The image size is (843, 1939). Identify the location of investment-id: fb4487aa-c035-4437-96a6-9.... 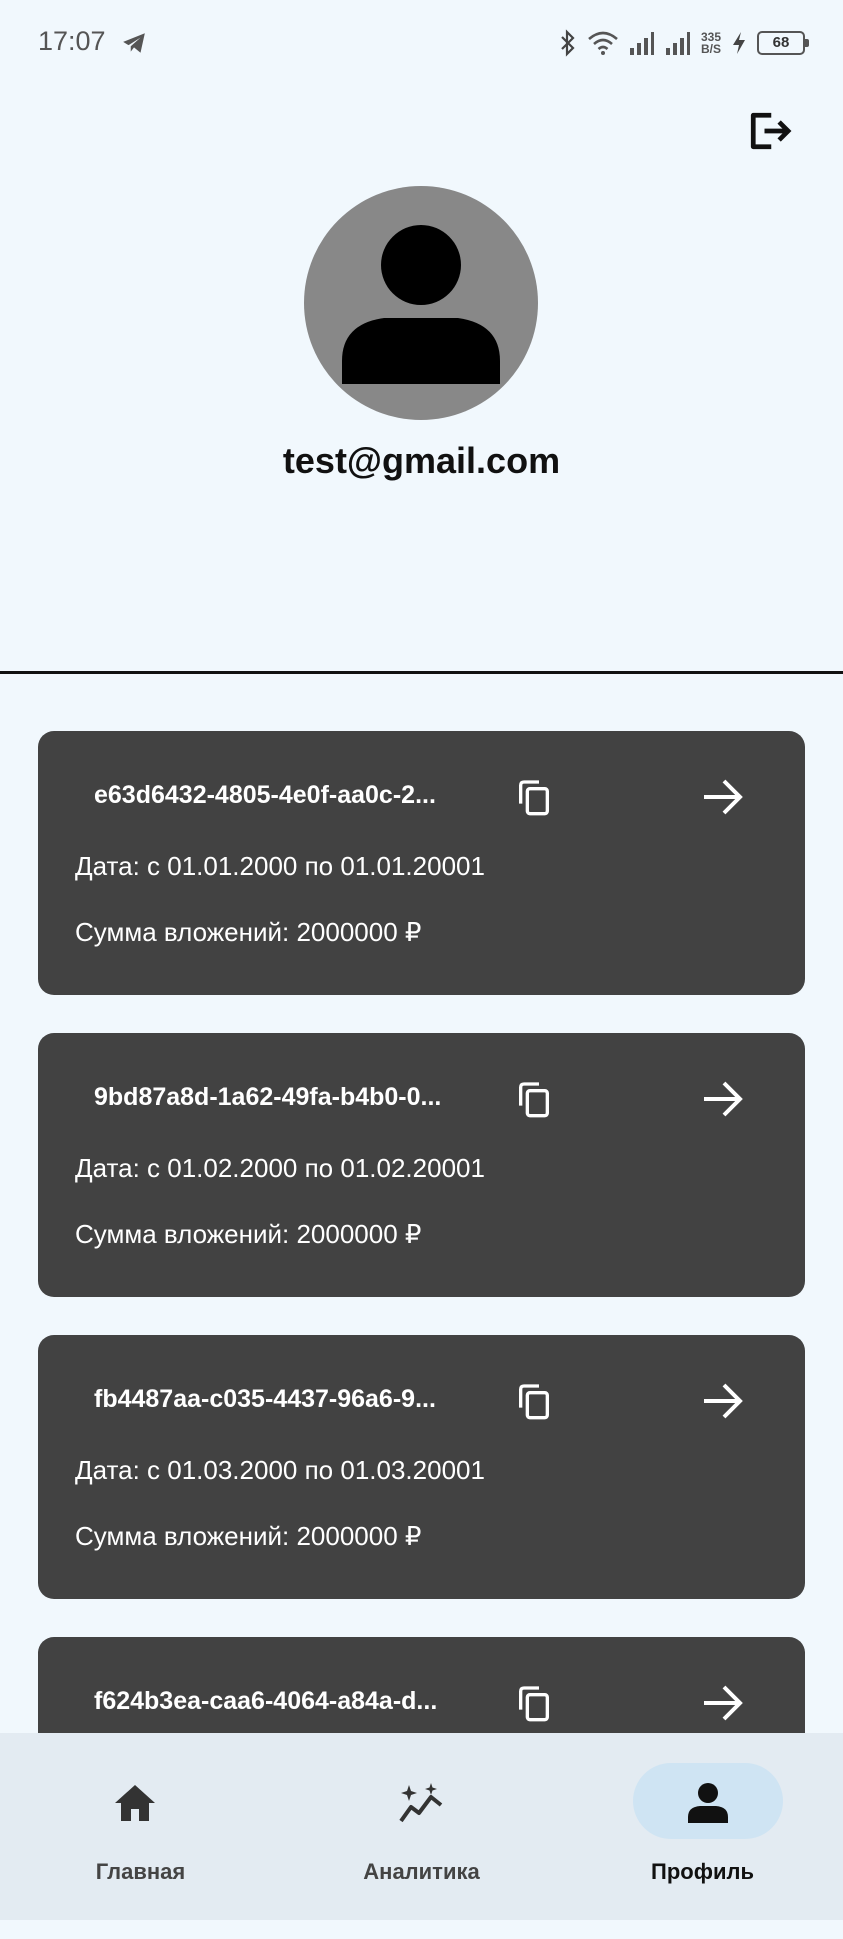
(265, 1399).